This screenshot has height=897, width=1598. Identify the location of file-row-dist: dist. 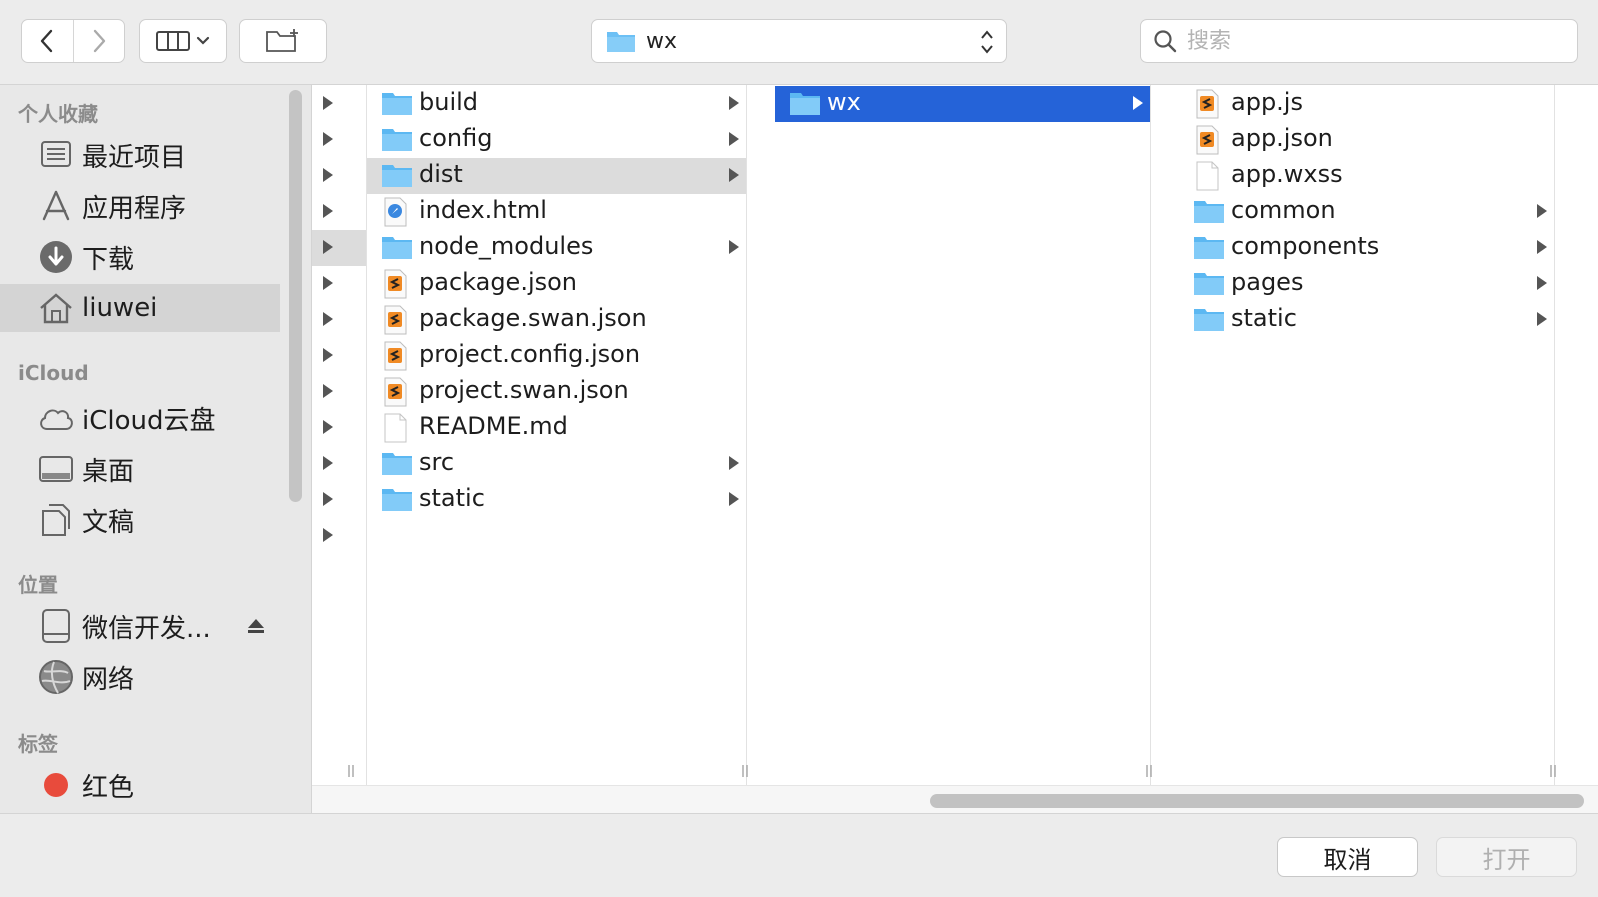
(556, 176).